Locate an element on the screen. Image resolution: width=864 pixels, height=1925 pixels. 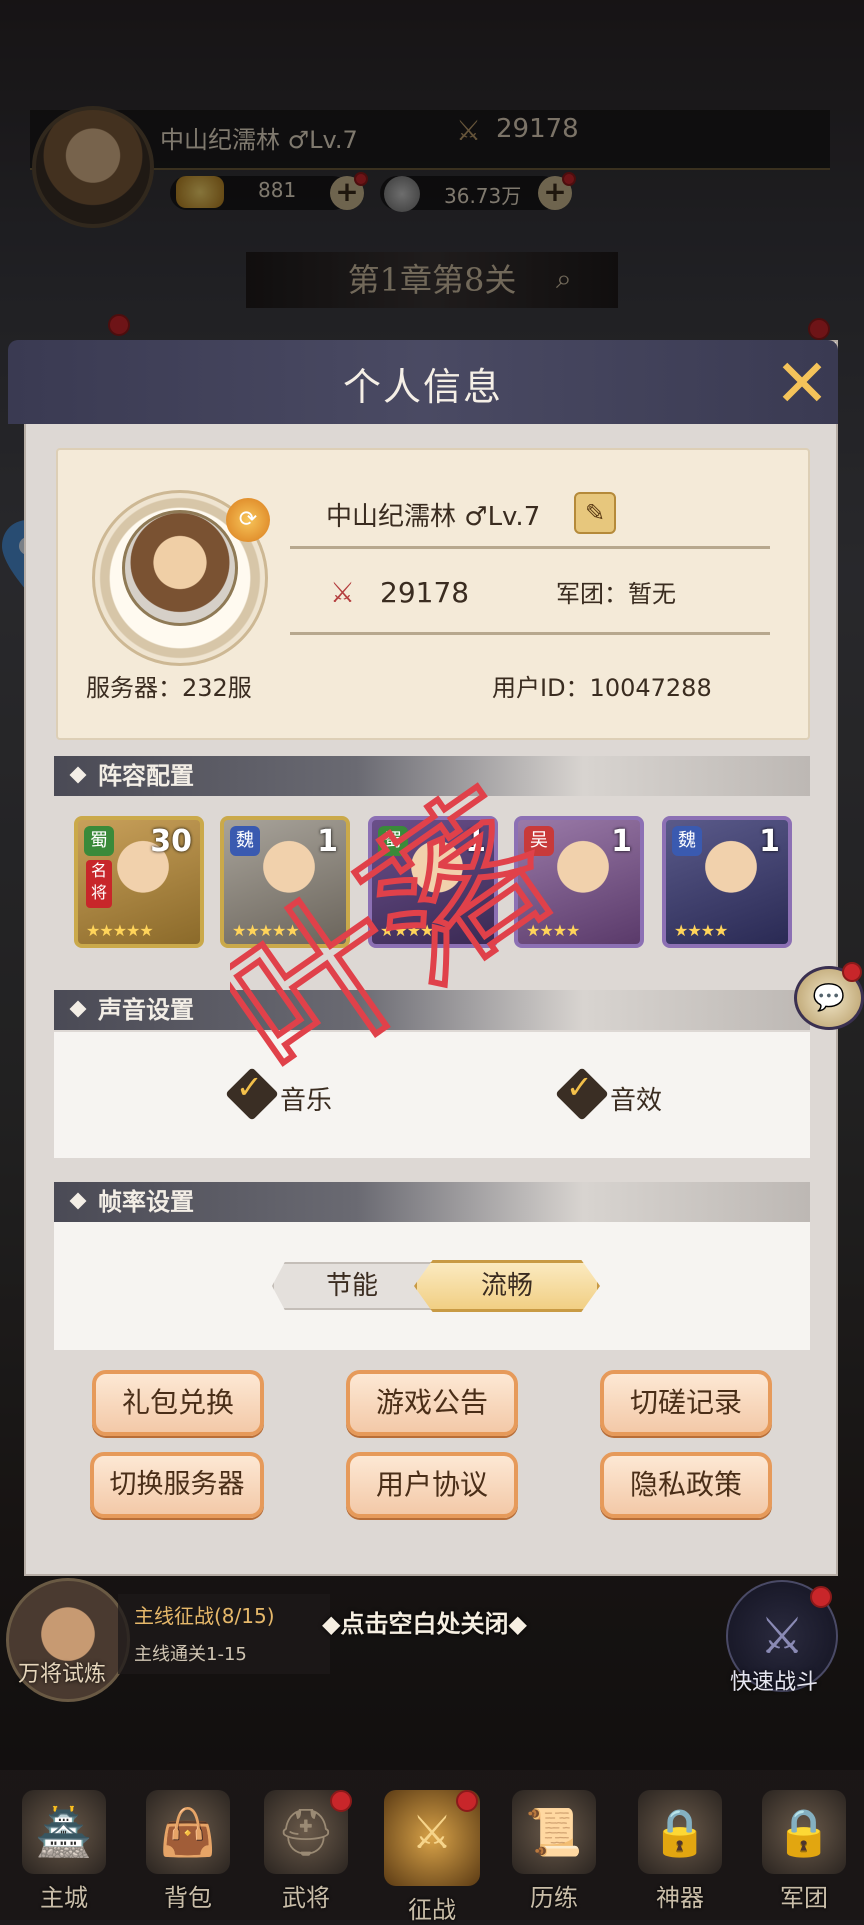
nav-legion: 🔒 军团 is located at coordinates (804, 1851).